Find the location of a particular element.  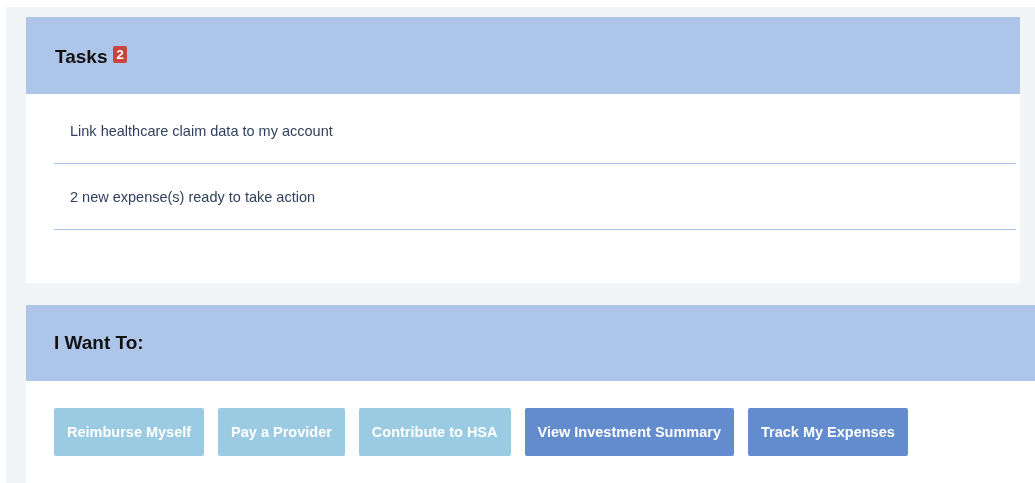

action-button: View Investment Summary is located at coordinates (629, 432).